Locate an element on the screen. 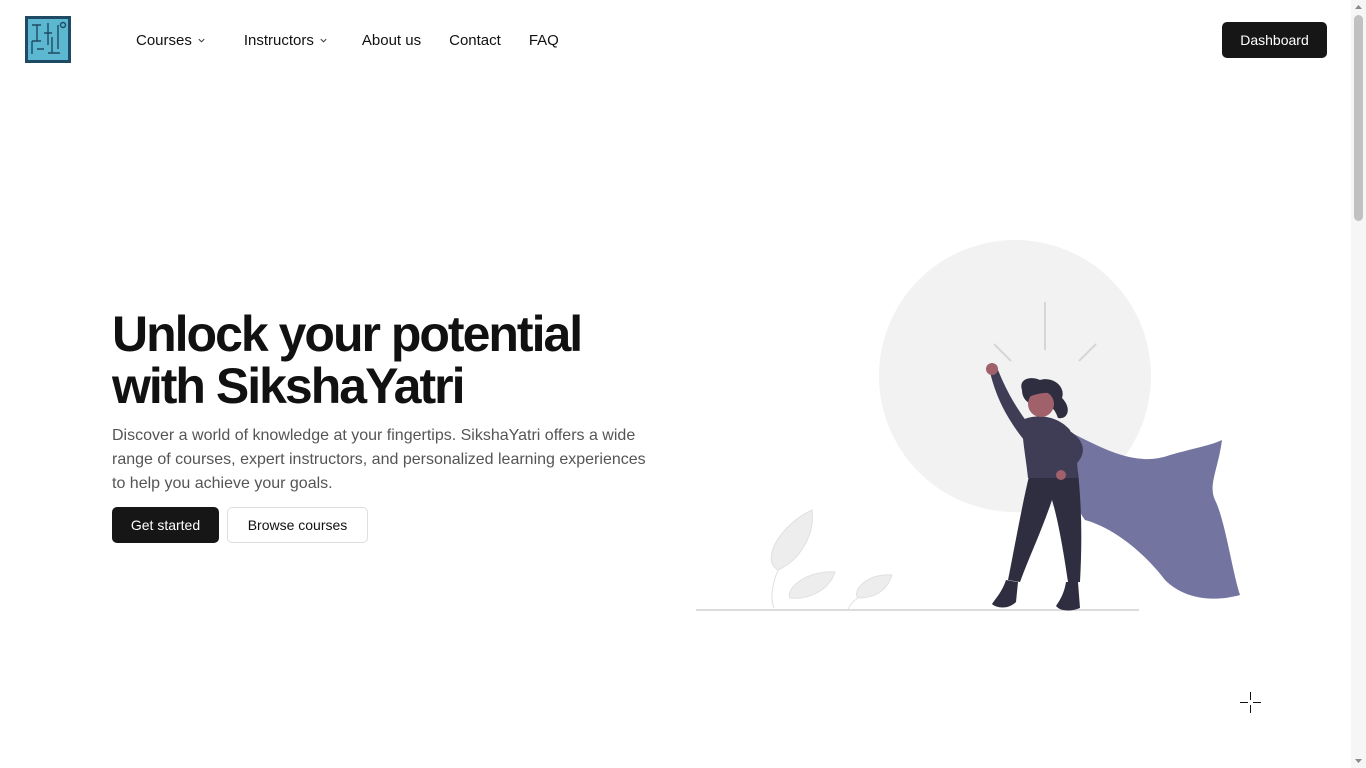 This screenshot has height=768, width=1366. crosshair-cursor-icon is located at coordinates (1250, 702).